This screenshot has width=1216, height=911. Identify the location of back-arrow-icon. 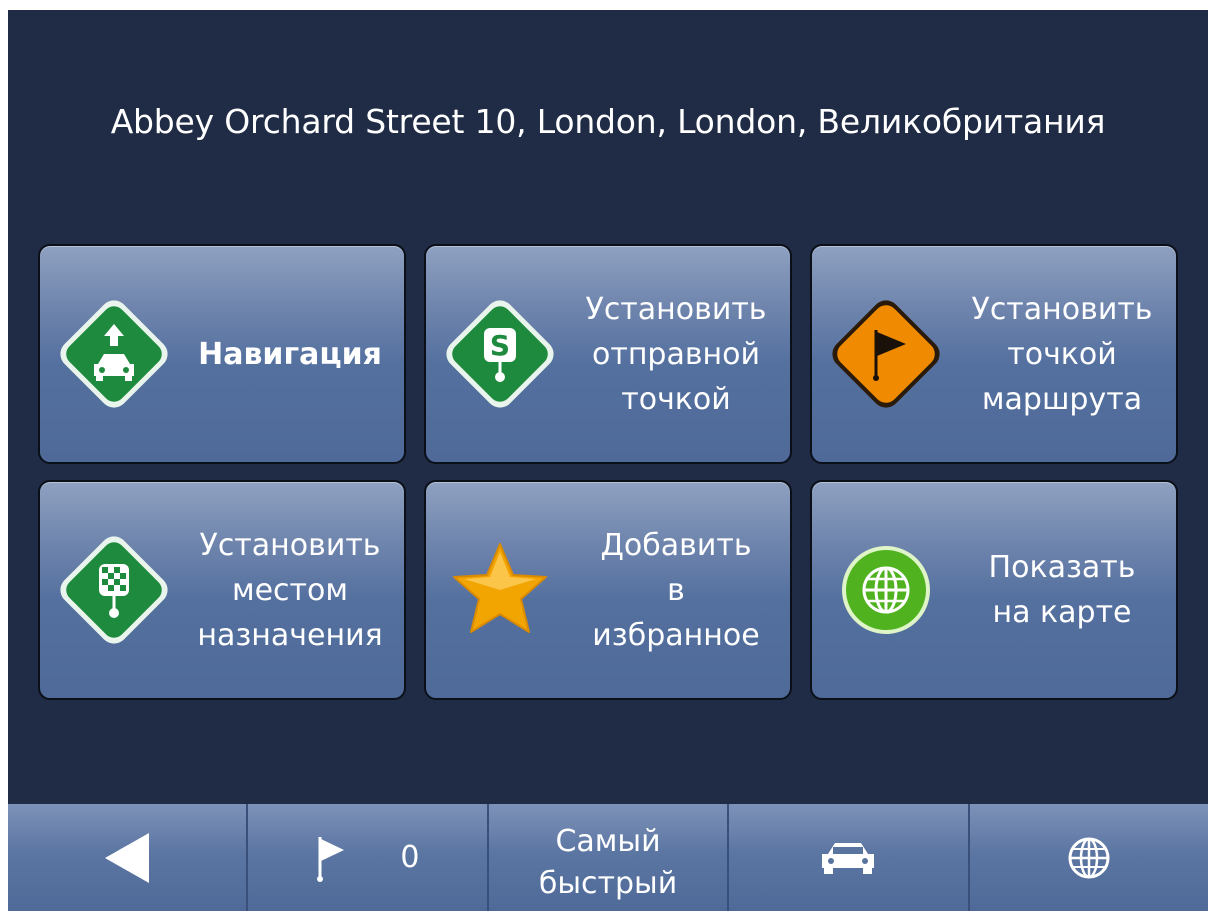
(127, 857).